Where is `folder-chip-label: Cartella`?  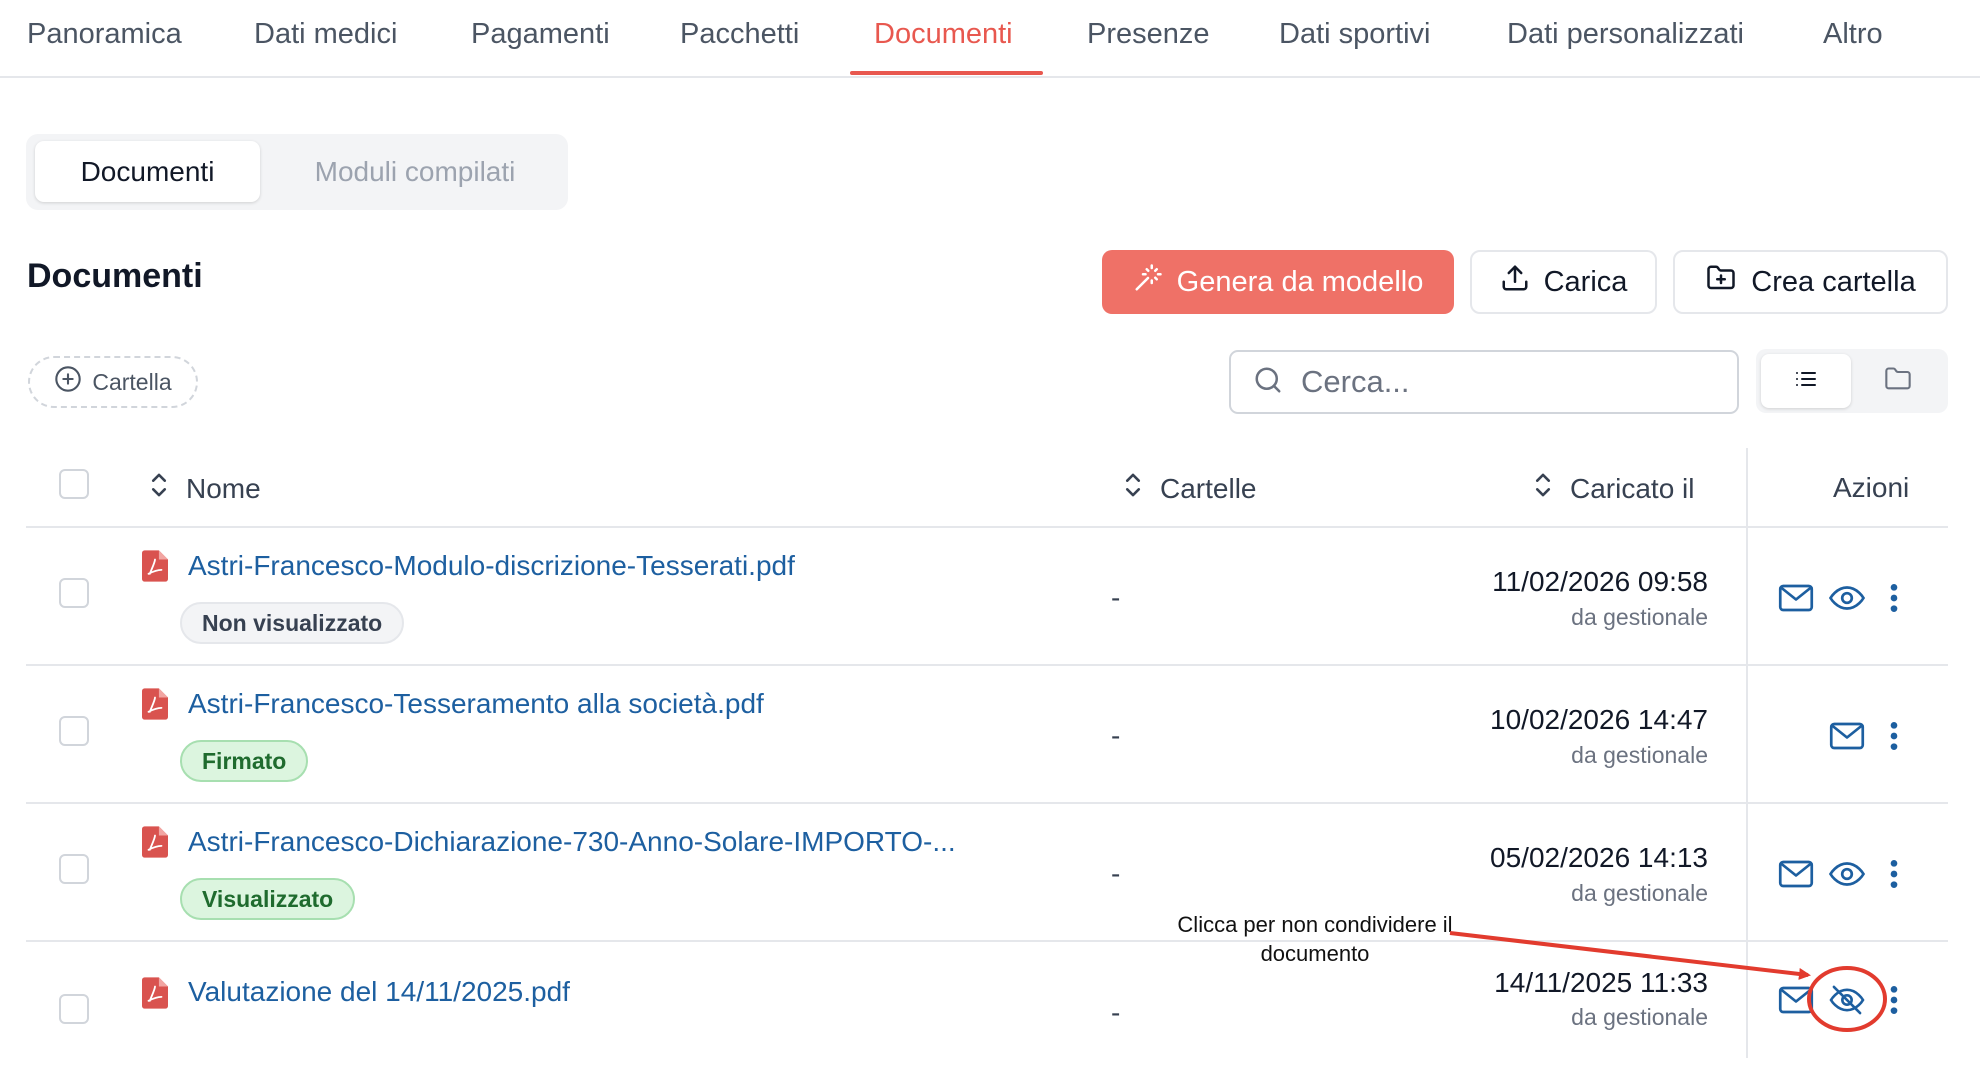
folder-chip-label: Cartella is located at coordinates (132, 381).